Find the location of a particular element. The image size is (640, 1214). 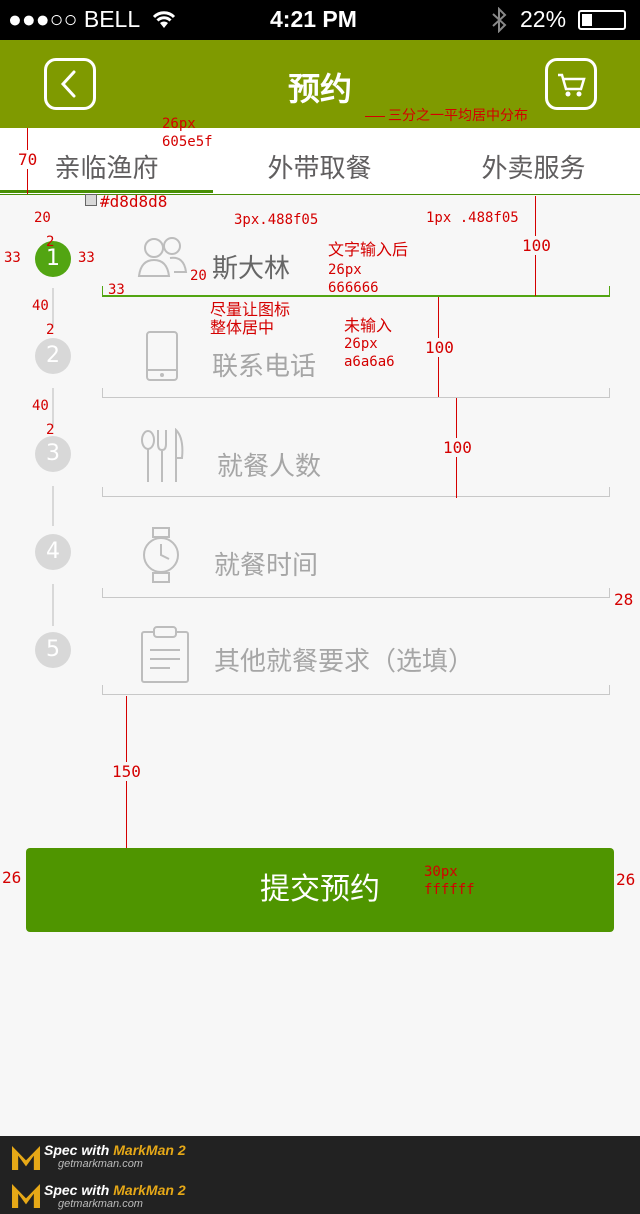

annotation-tab-color: 605e5f is located at coordinates (187, 142).